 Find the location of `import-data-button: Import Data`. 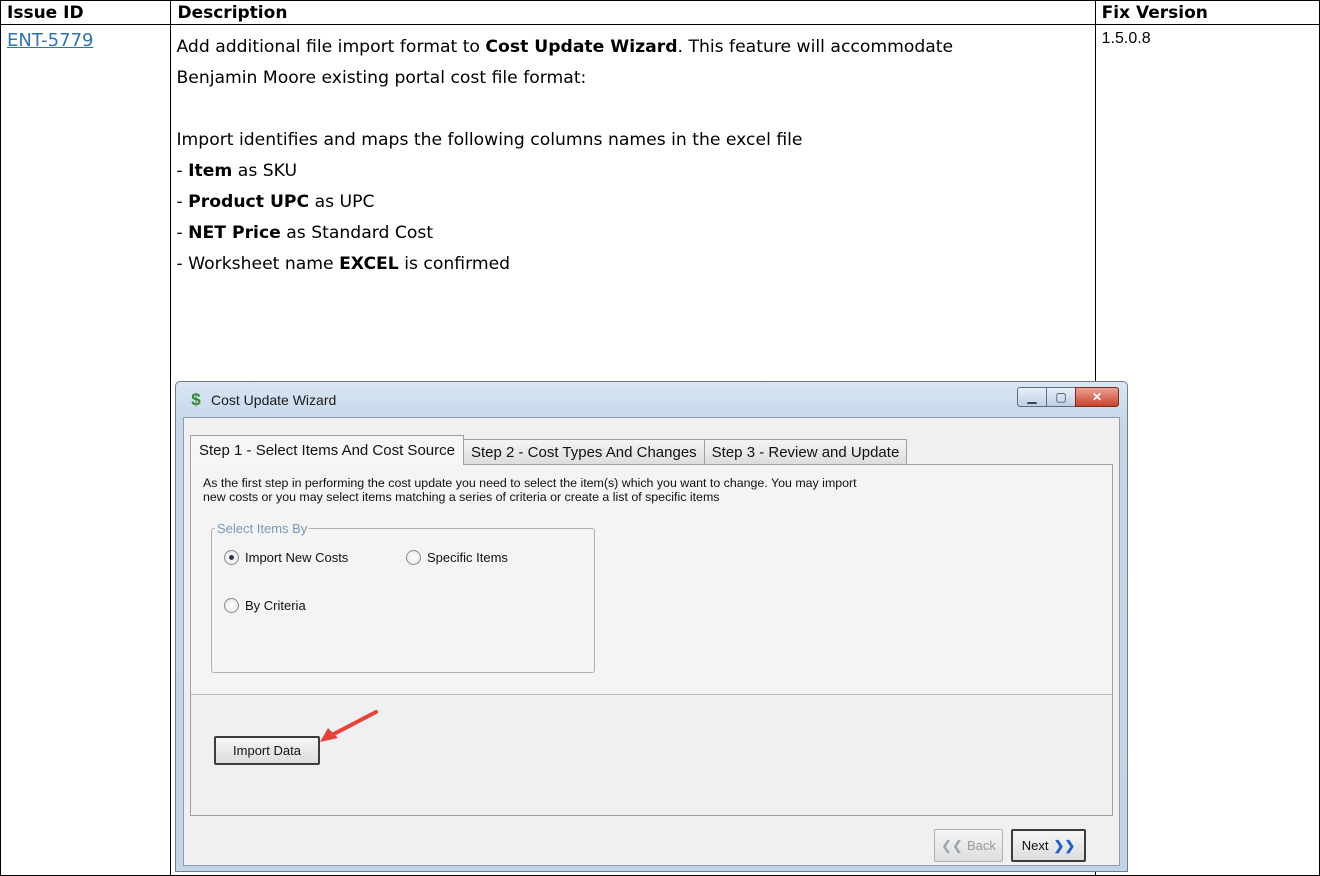

import-data-button: Import Data is located at coordinates (267, 750).